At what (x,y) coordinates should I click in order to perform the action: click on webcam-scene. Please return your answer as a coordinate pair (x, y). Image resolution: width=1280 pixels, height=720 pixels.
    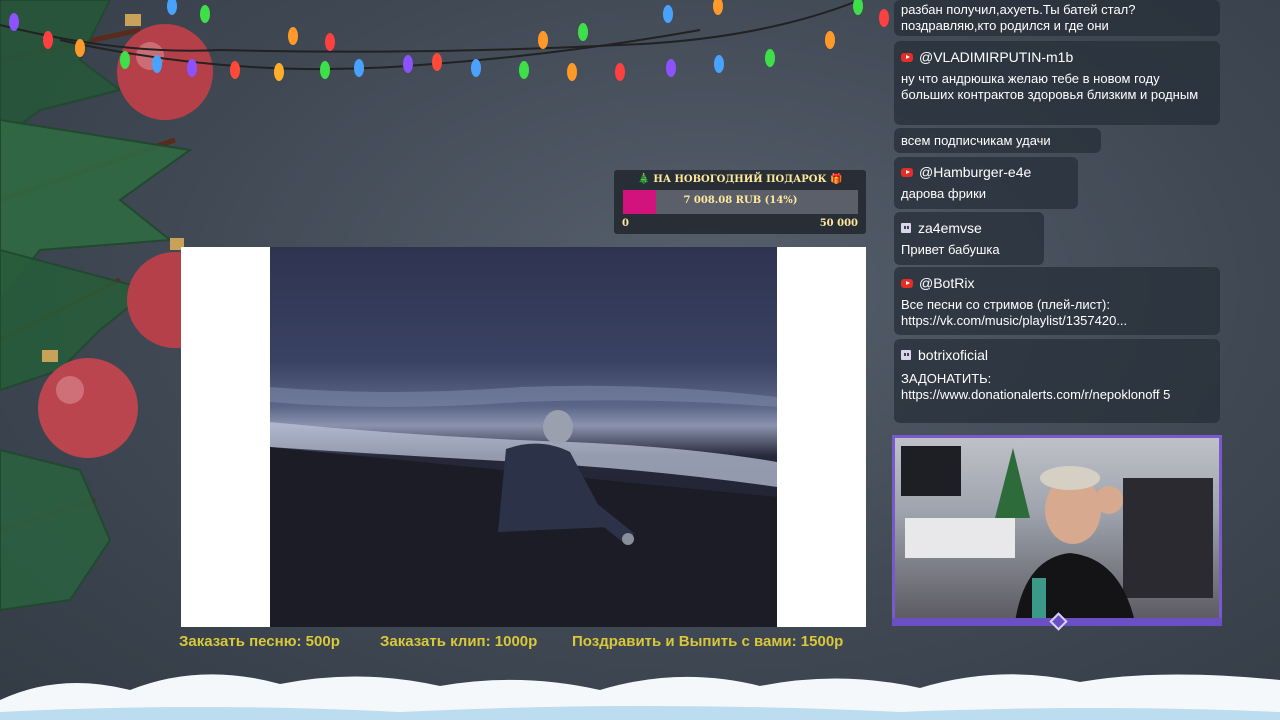
    Looking at the image, I should click on (1057, 534).